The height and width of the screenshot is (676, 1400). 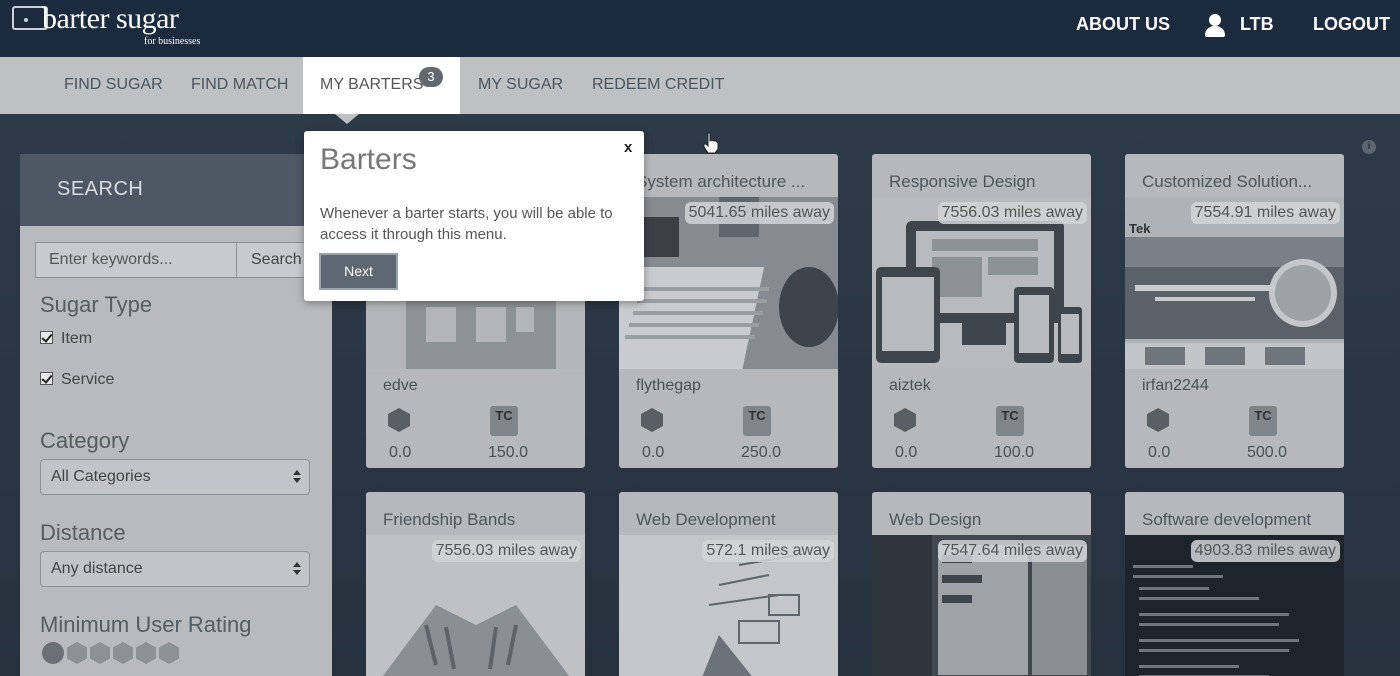 What do you see at coordinates (175, 477) in the screenshot?
I see `category-select: All Categories` at bounding box center [175, 477].